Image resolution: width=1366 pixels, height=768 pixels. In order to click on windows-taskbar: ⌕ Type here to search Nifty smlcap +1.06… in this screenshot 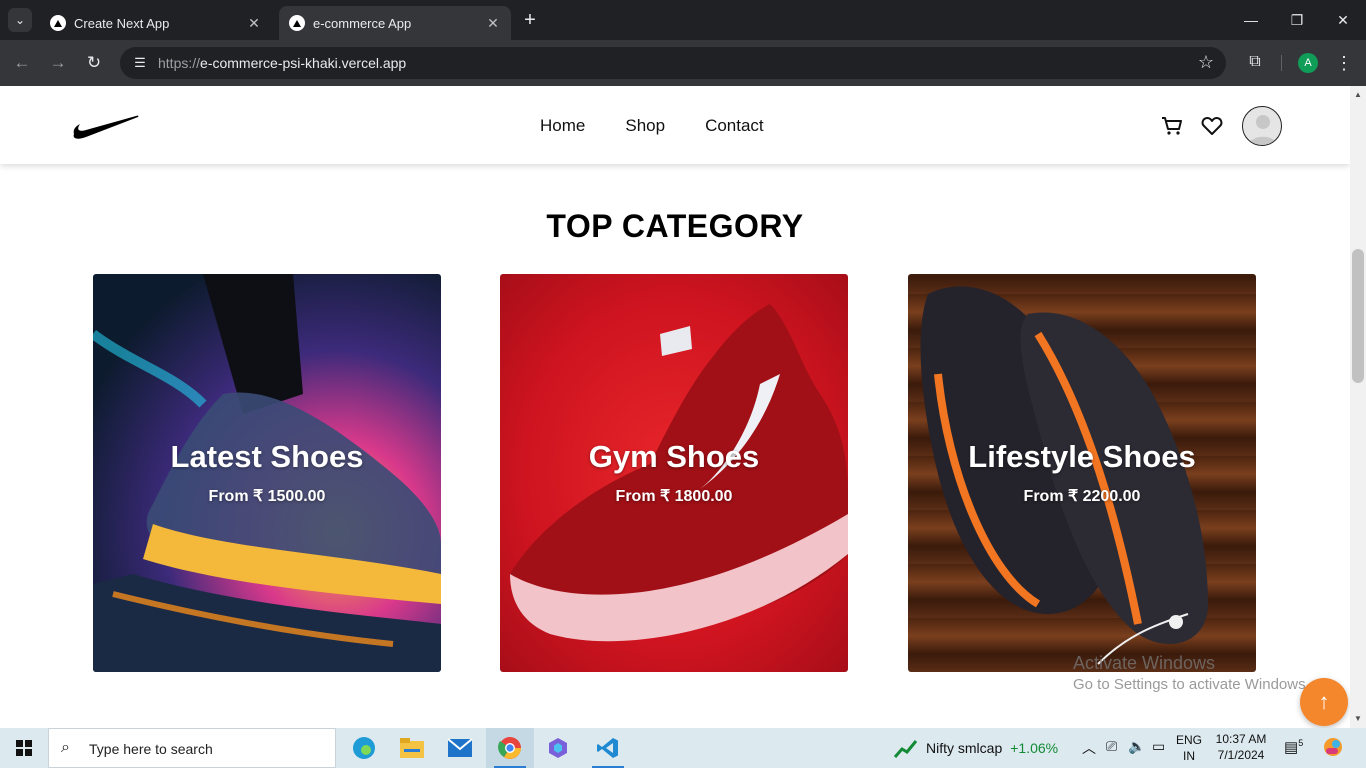, I will do `click(683, 748)`.